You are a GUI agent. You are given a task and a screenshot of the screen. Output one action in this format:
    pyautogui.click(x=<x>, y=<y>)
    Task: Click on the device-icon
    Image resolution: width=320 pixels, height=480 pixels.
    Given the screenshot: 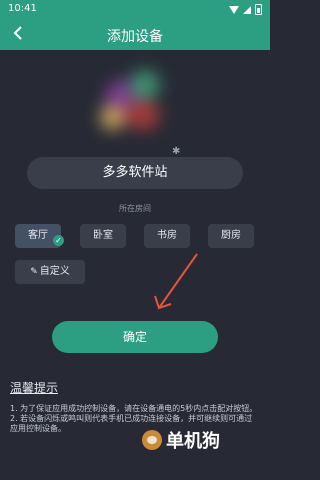 What is the action you would take?
    pyautogui.click(x=135, y=100)
    